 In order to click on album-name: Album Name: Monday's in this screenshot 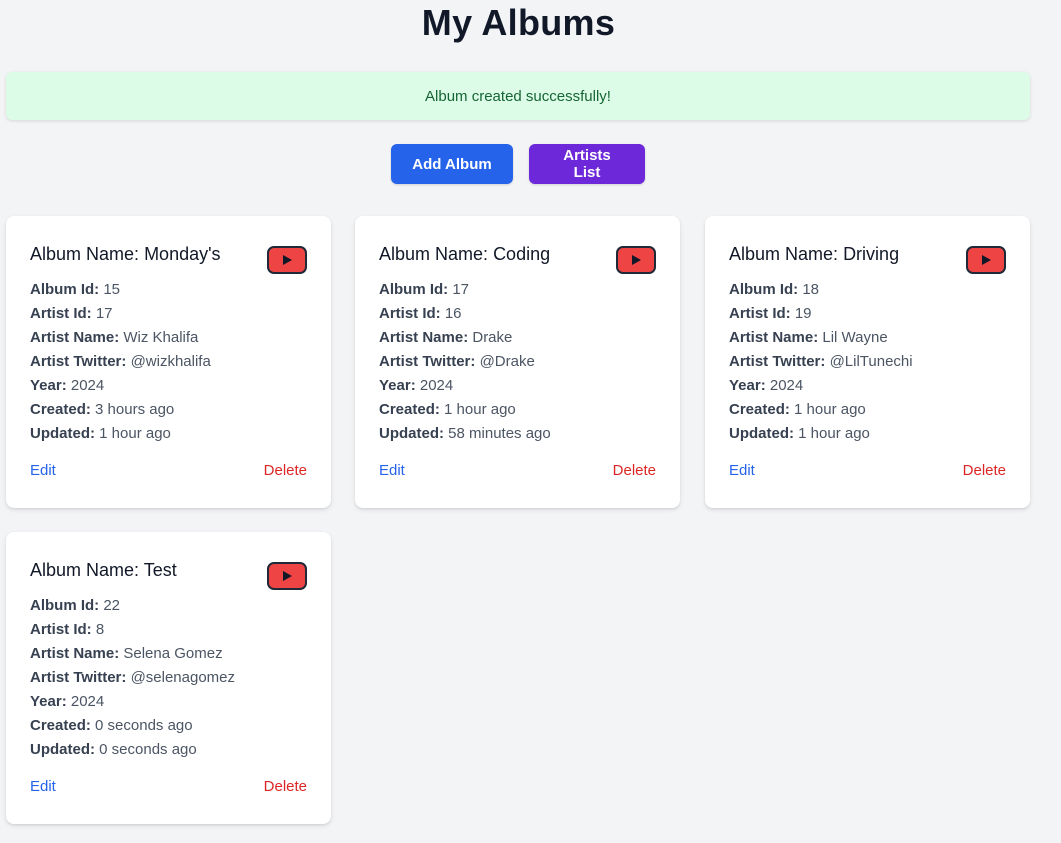, I will do `click(125, 254)`.